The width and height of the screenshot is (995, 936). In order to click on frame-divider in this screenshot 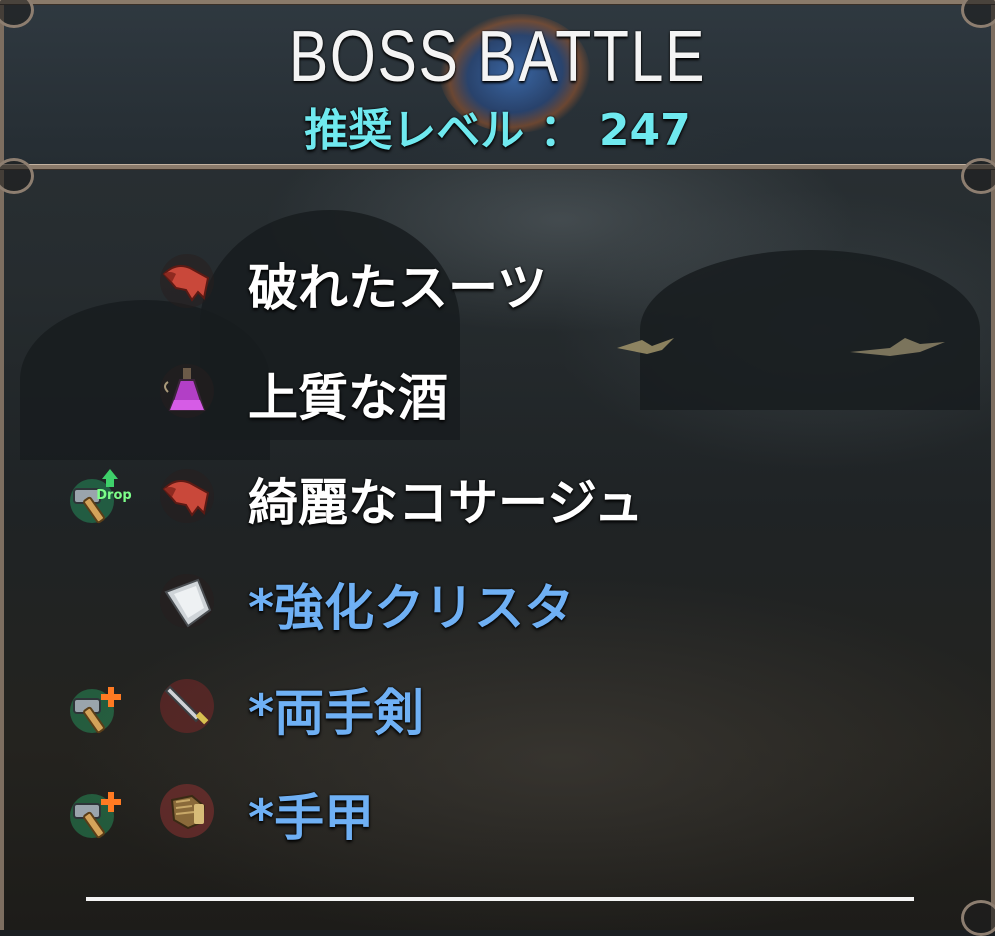, I will do `click(497, 167)`.